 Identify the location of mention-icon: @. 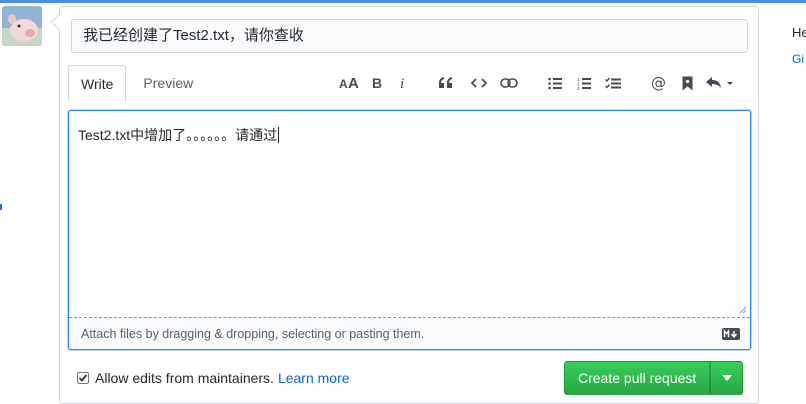
(659, 83).